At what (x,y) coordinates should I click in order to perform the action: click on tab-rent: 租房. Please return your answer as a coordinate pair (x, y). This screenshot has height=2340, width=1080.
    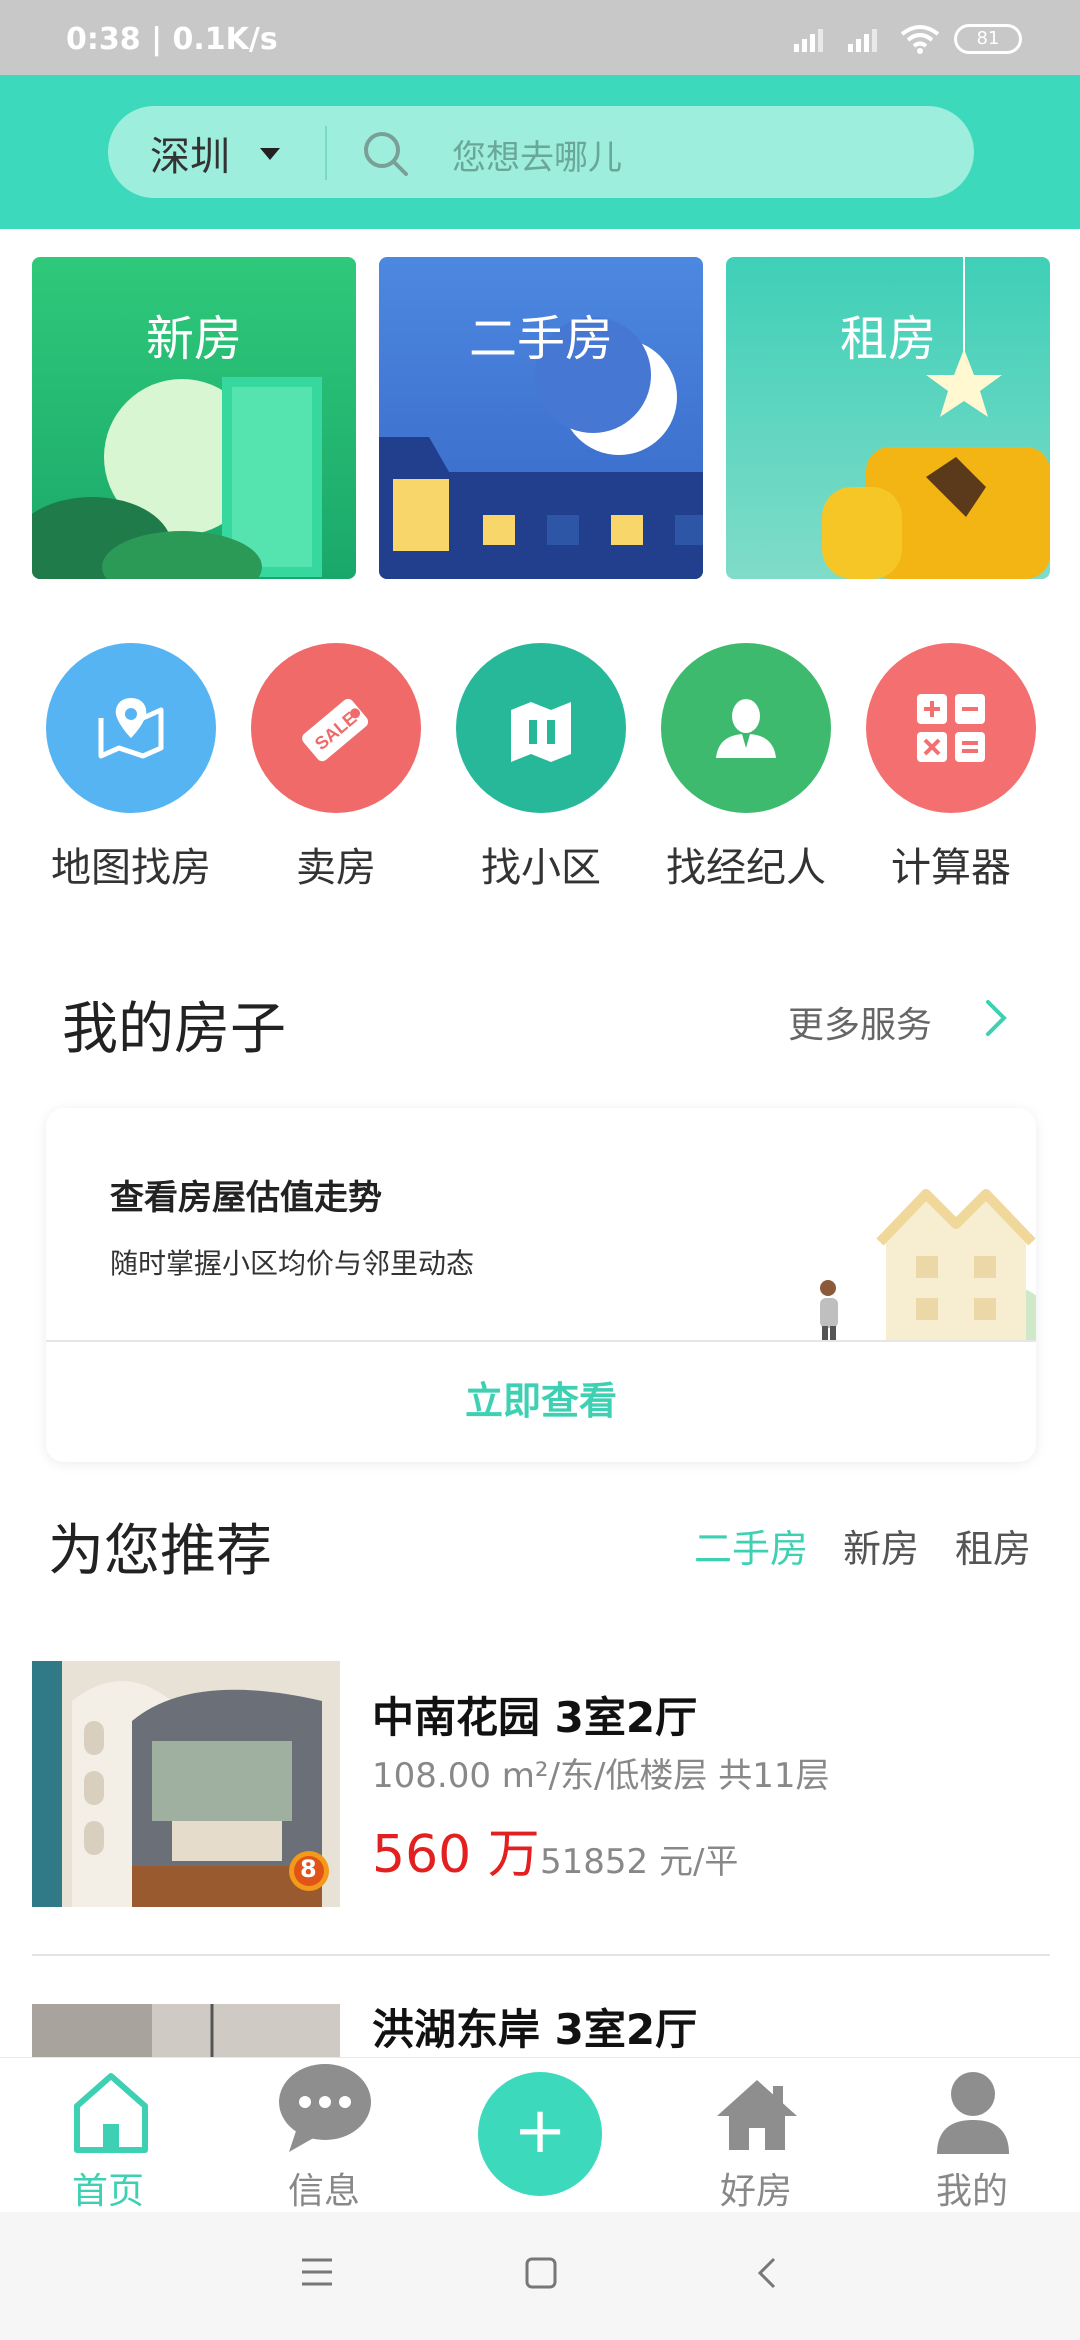
    Looking at the image, I should click on (993, 1545).